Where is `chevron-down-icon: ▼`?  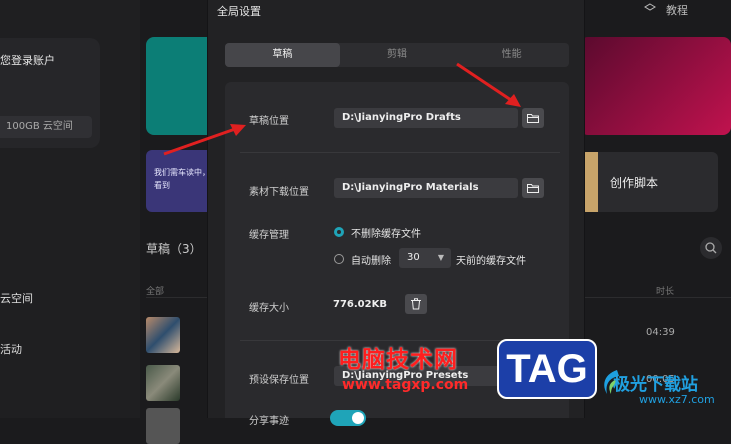
chevron-down-icon: ▼ is located at coordinates (440, 257).